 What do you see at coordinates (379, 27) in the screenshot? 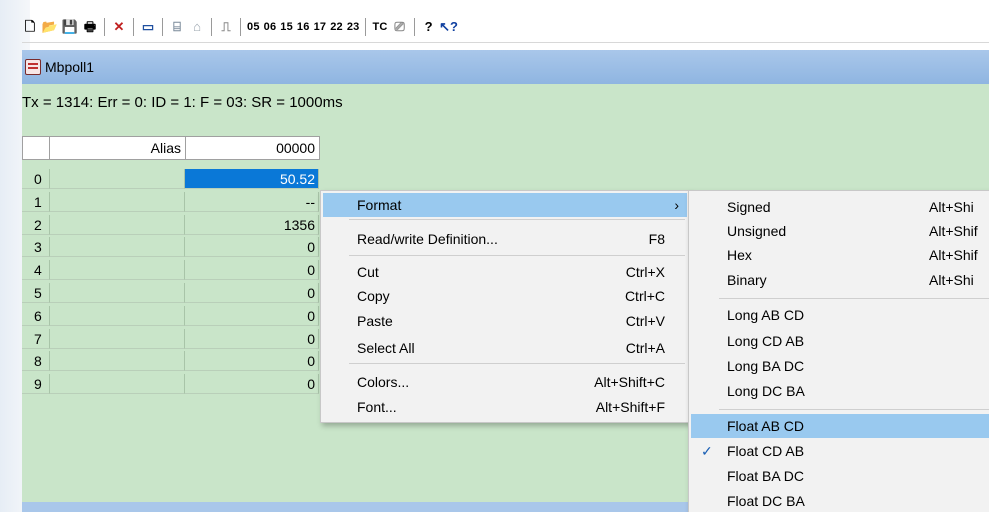
I see `traffic-button: TC` at bounding box center [379, 27].